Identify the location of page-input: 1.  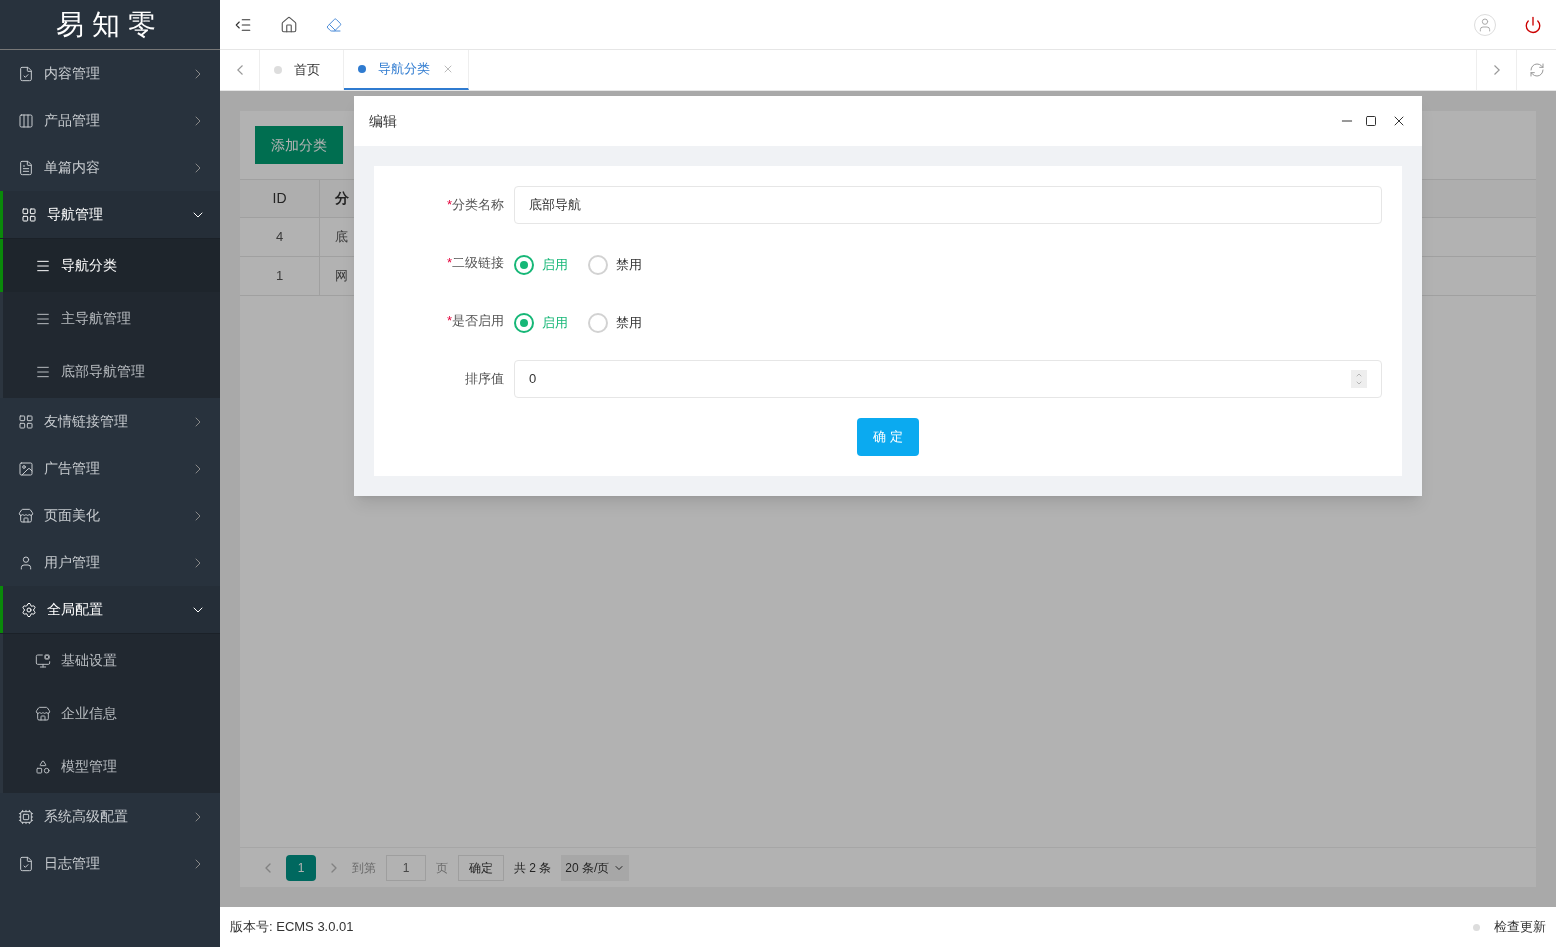
(406, 867).